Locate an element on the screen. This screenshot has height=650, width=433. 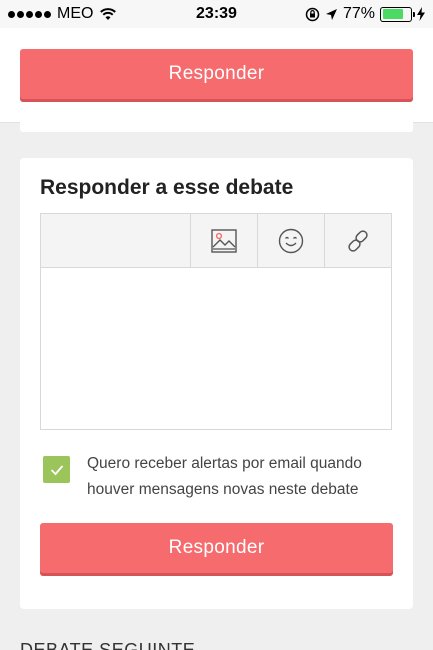
emoji-icon is located at coordinates (291, 240).